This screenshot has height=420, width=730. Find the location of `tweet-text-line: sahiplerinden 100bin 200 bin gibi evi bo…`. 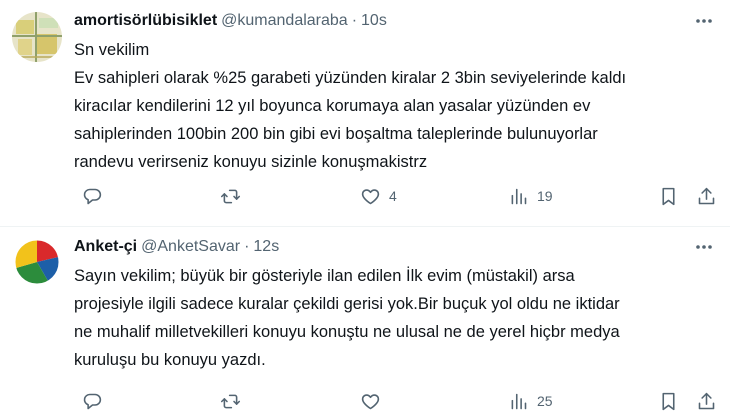

tweet-text-line: sahiplerinden 100bin 200 bin gibi evi bo… is located at coordinates (336, 134).